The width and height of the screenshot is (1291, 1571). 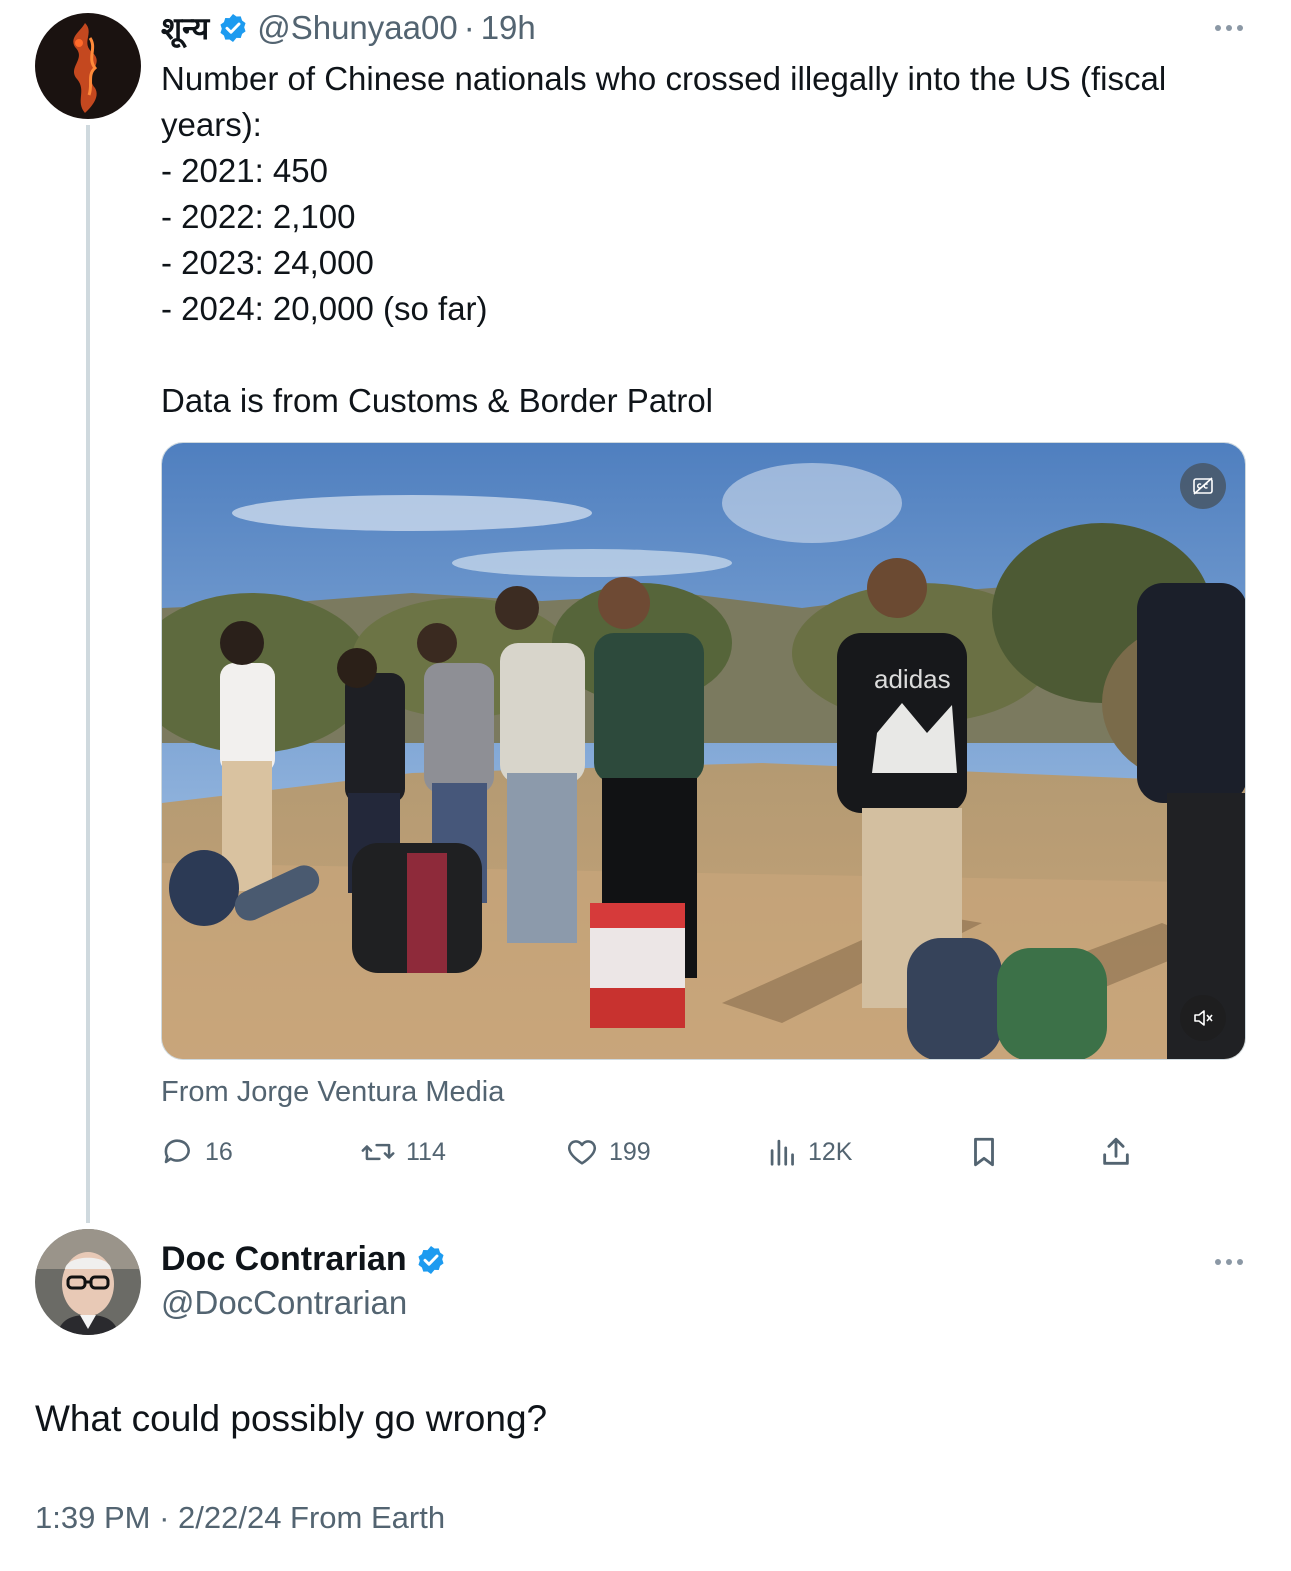 I want to click on like-count: 199, so click(x=630, y=1151).